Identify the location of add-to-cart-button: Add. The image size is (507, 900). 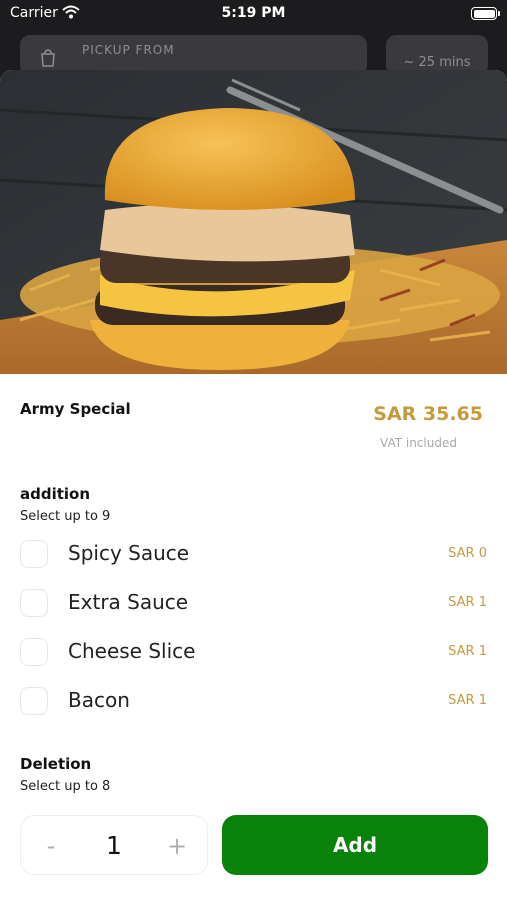
(355, 845).